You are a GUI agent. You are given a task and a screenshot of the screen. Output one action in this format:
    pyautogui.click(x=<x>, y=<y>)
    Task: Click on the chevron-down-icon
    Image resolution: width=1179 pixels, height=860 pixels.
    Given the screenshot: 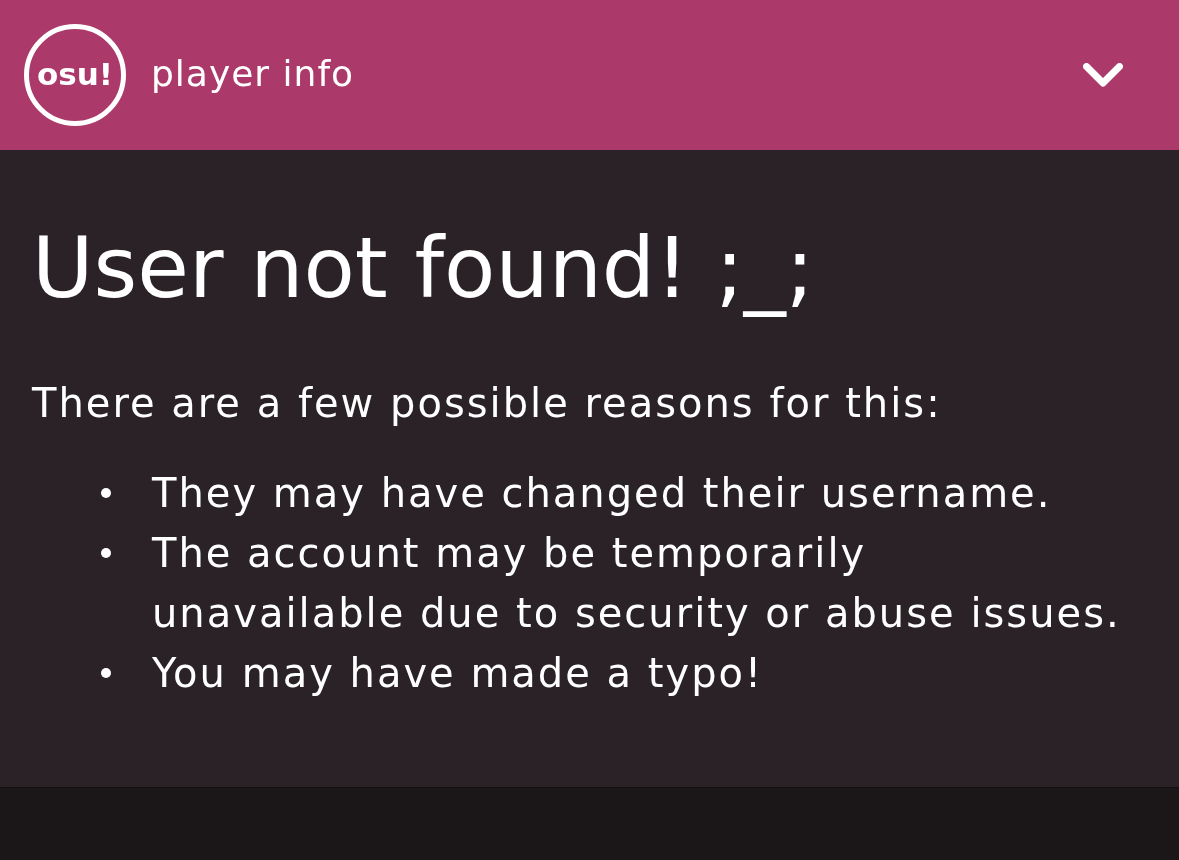 What is the action you would take?
    pyautogui.click(x=1103, y=75)
    